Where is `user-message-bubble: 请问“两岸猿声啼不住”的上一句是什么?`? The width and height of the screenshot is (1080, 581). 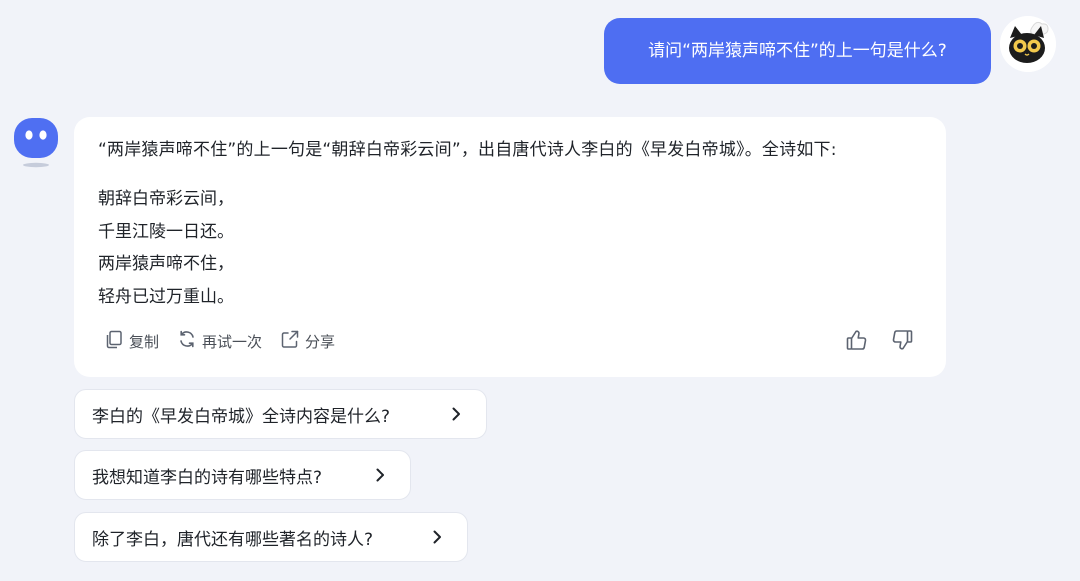 user-message-bubble: 请问“两岸猿声啼不住”的上一句是什么? is located at coordinates (797, 51).